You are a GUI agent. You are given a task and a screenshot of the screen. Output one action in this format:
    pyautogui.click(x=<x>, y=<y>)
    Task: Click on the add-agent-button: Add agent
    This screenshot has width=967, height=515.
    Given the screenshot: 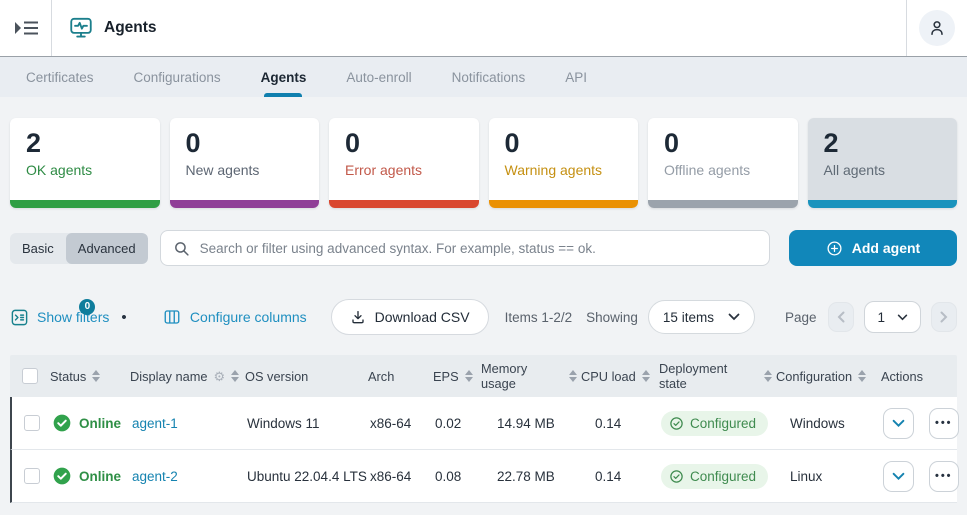 What is the action you would take?
    pyautogui.click(x=873, y=248)
    